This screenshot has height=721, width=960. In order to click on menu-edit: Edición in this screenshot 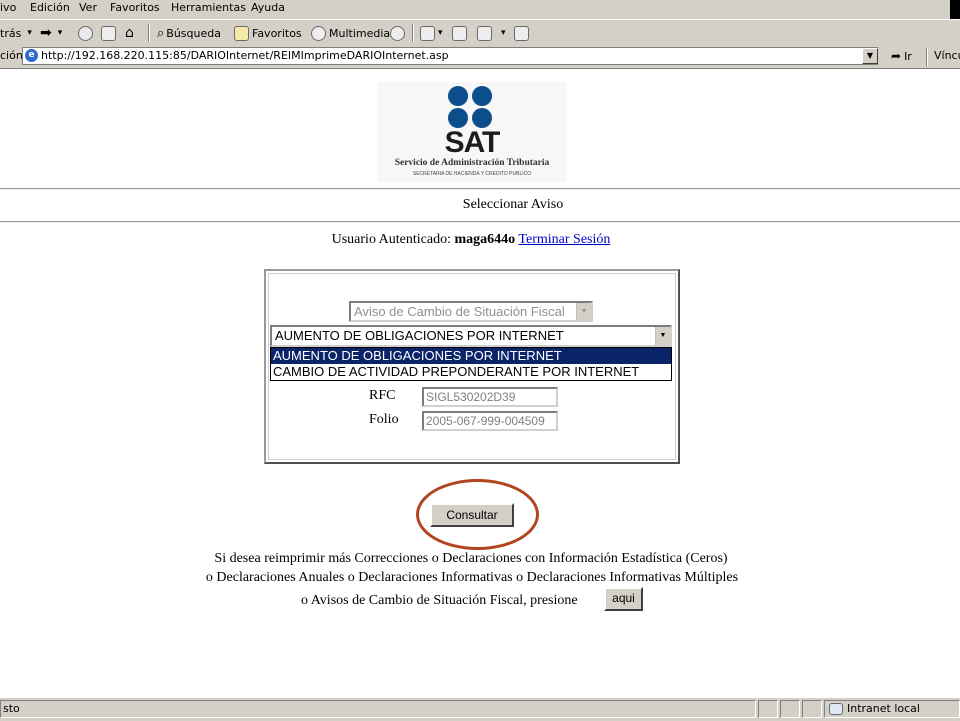, I will do `click(50, 7)`.